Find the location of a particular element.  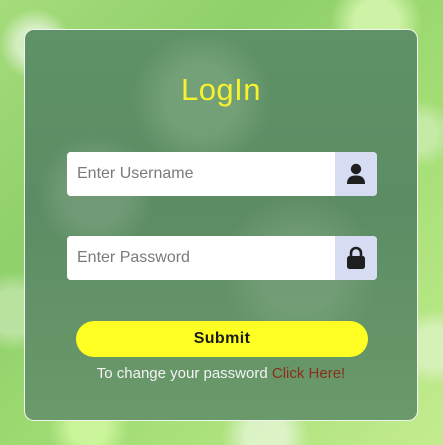

user-icon is located at coordinates (356, 173).